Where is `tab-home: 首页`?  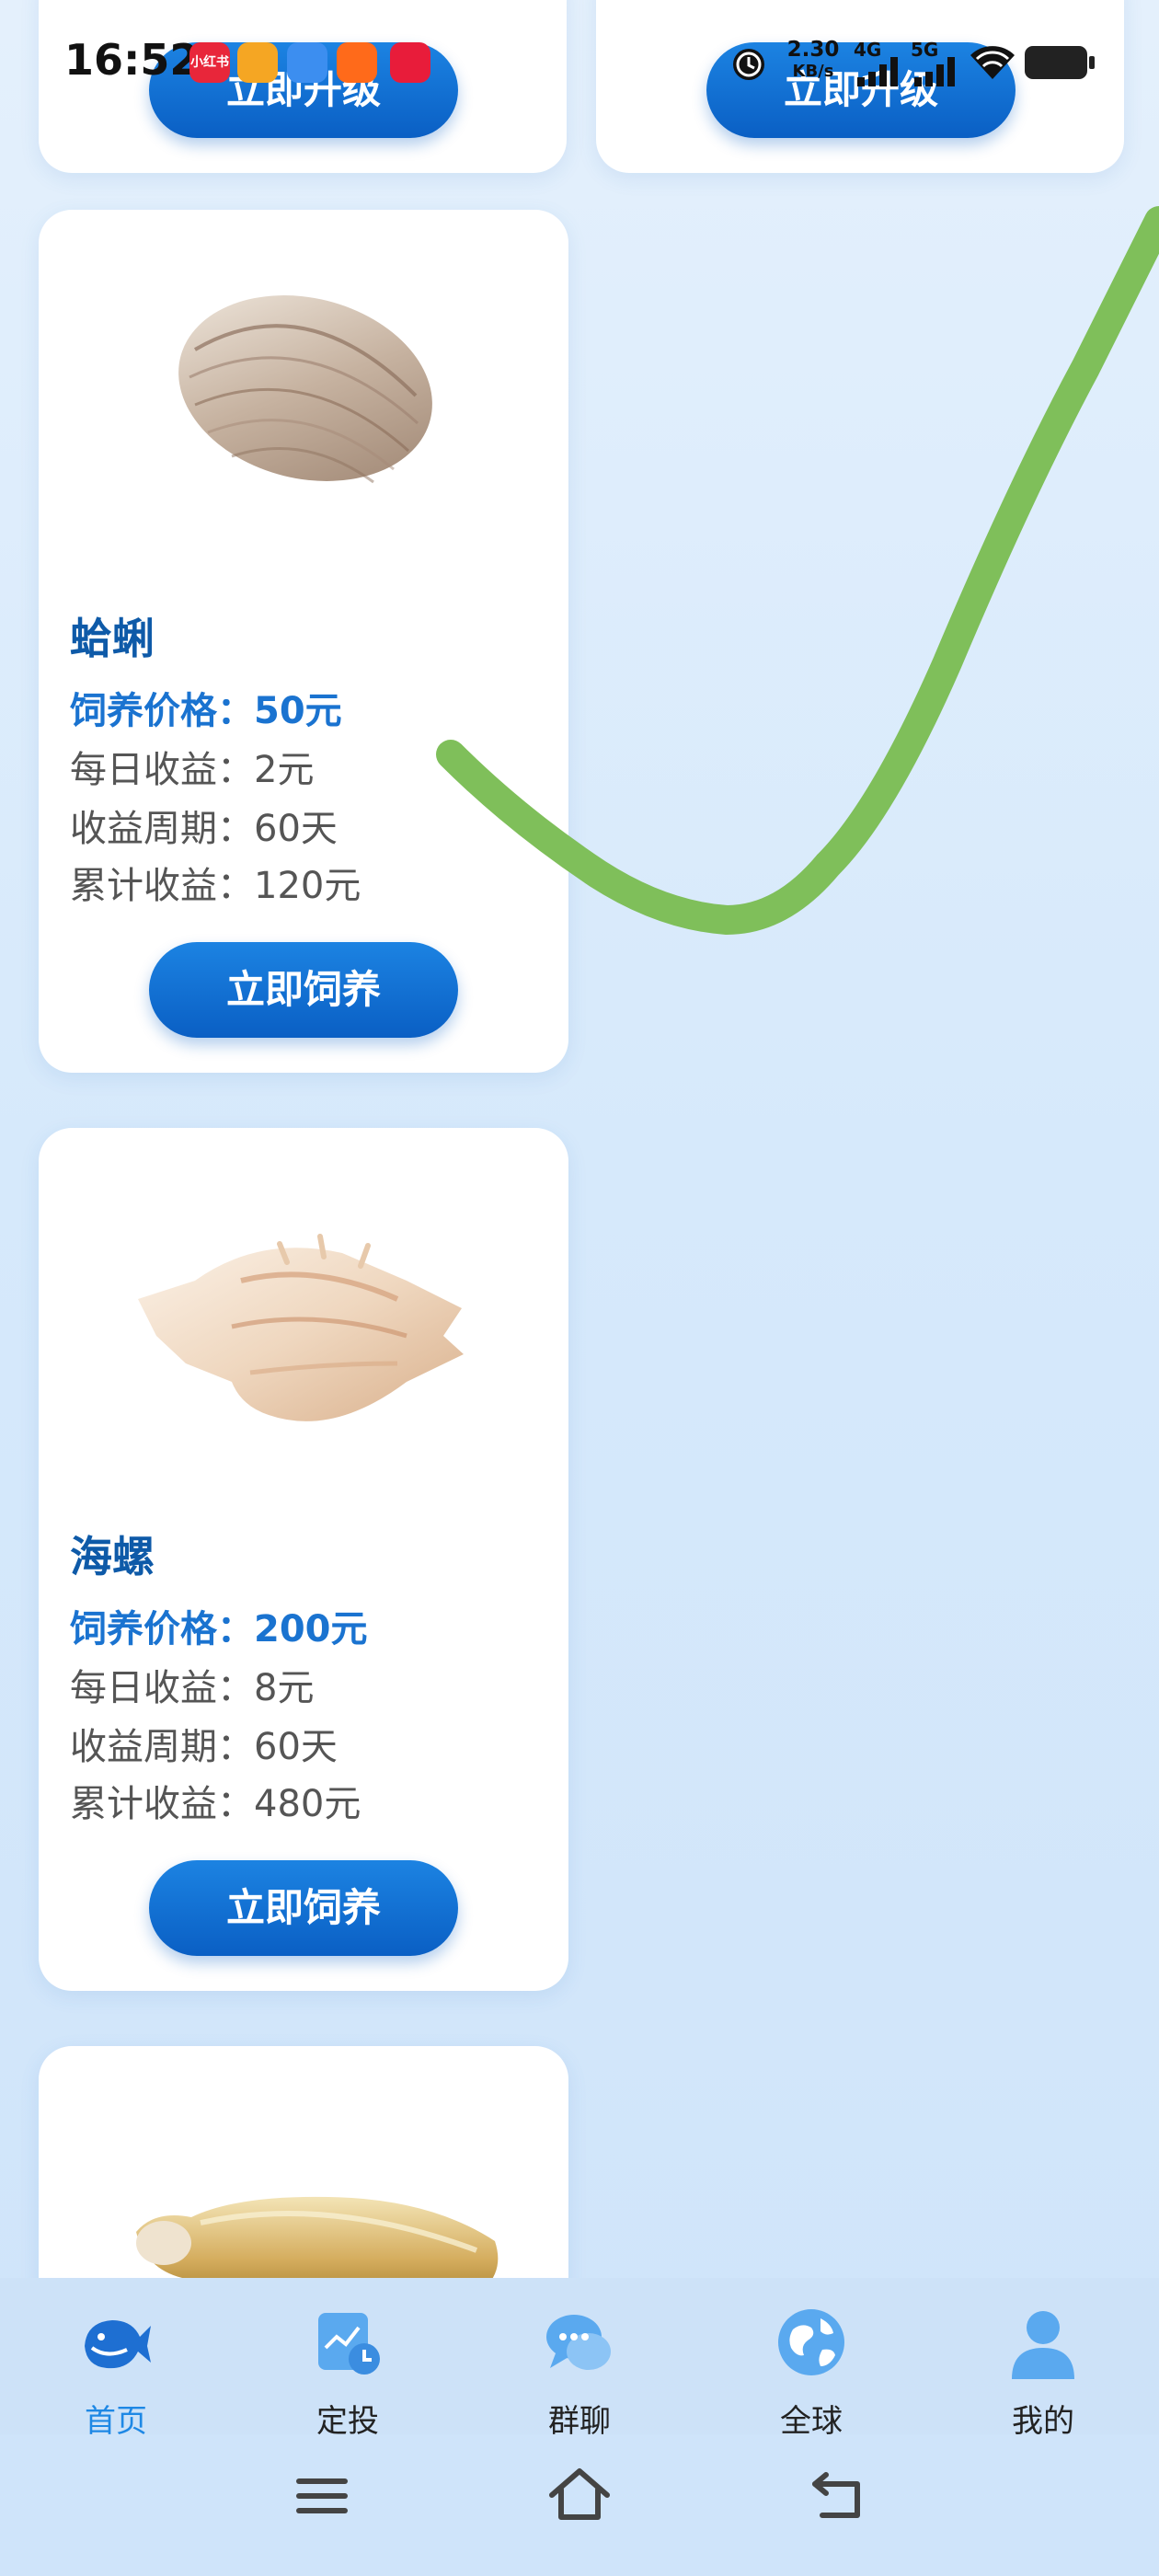
tab-home: 首页 is located at coordinates (115, 2368).